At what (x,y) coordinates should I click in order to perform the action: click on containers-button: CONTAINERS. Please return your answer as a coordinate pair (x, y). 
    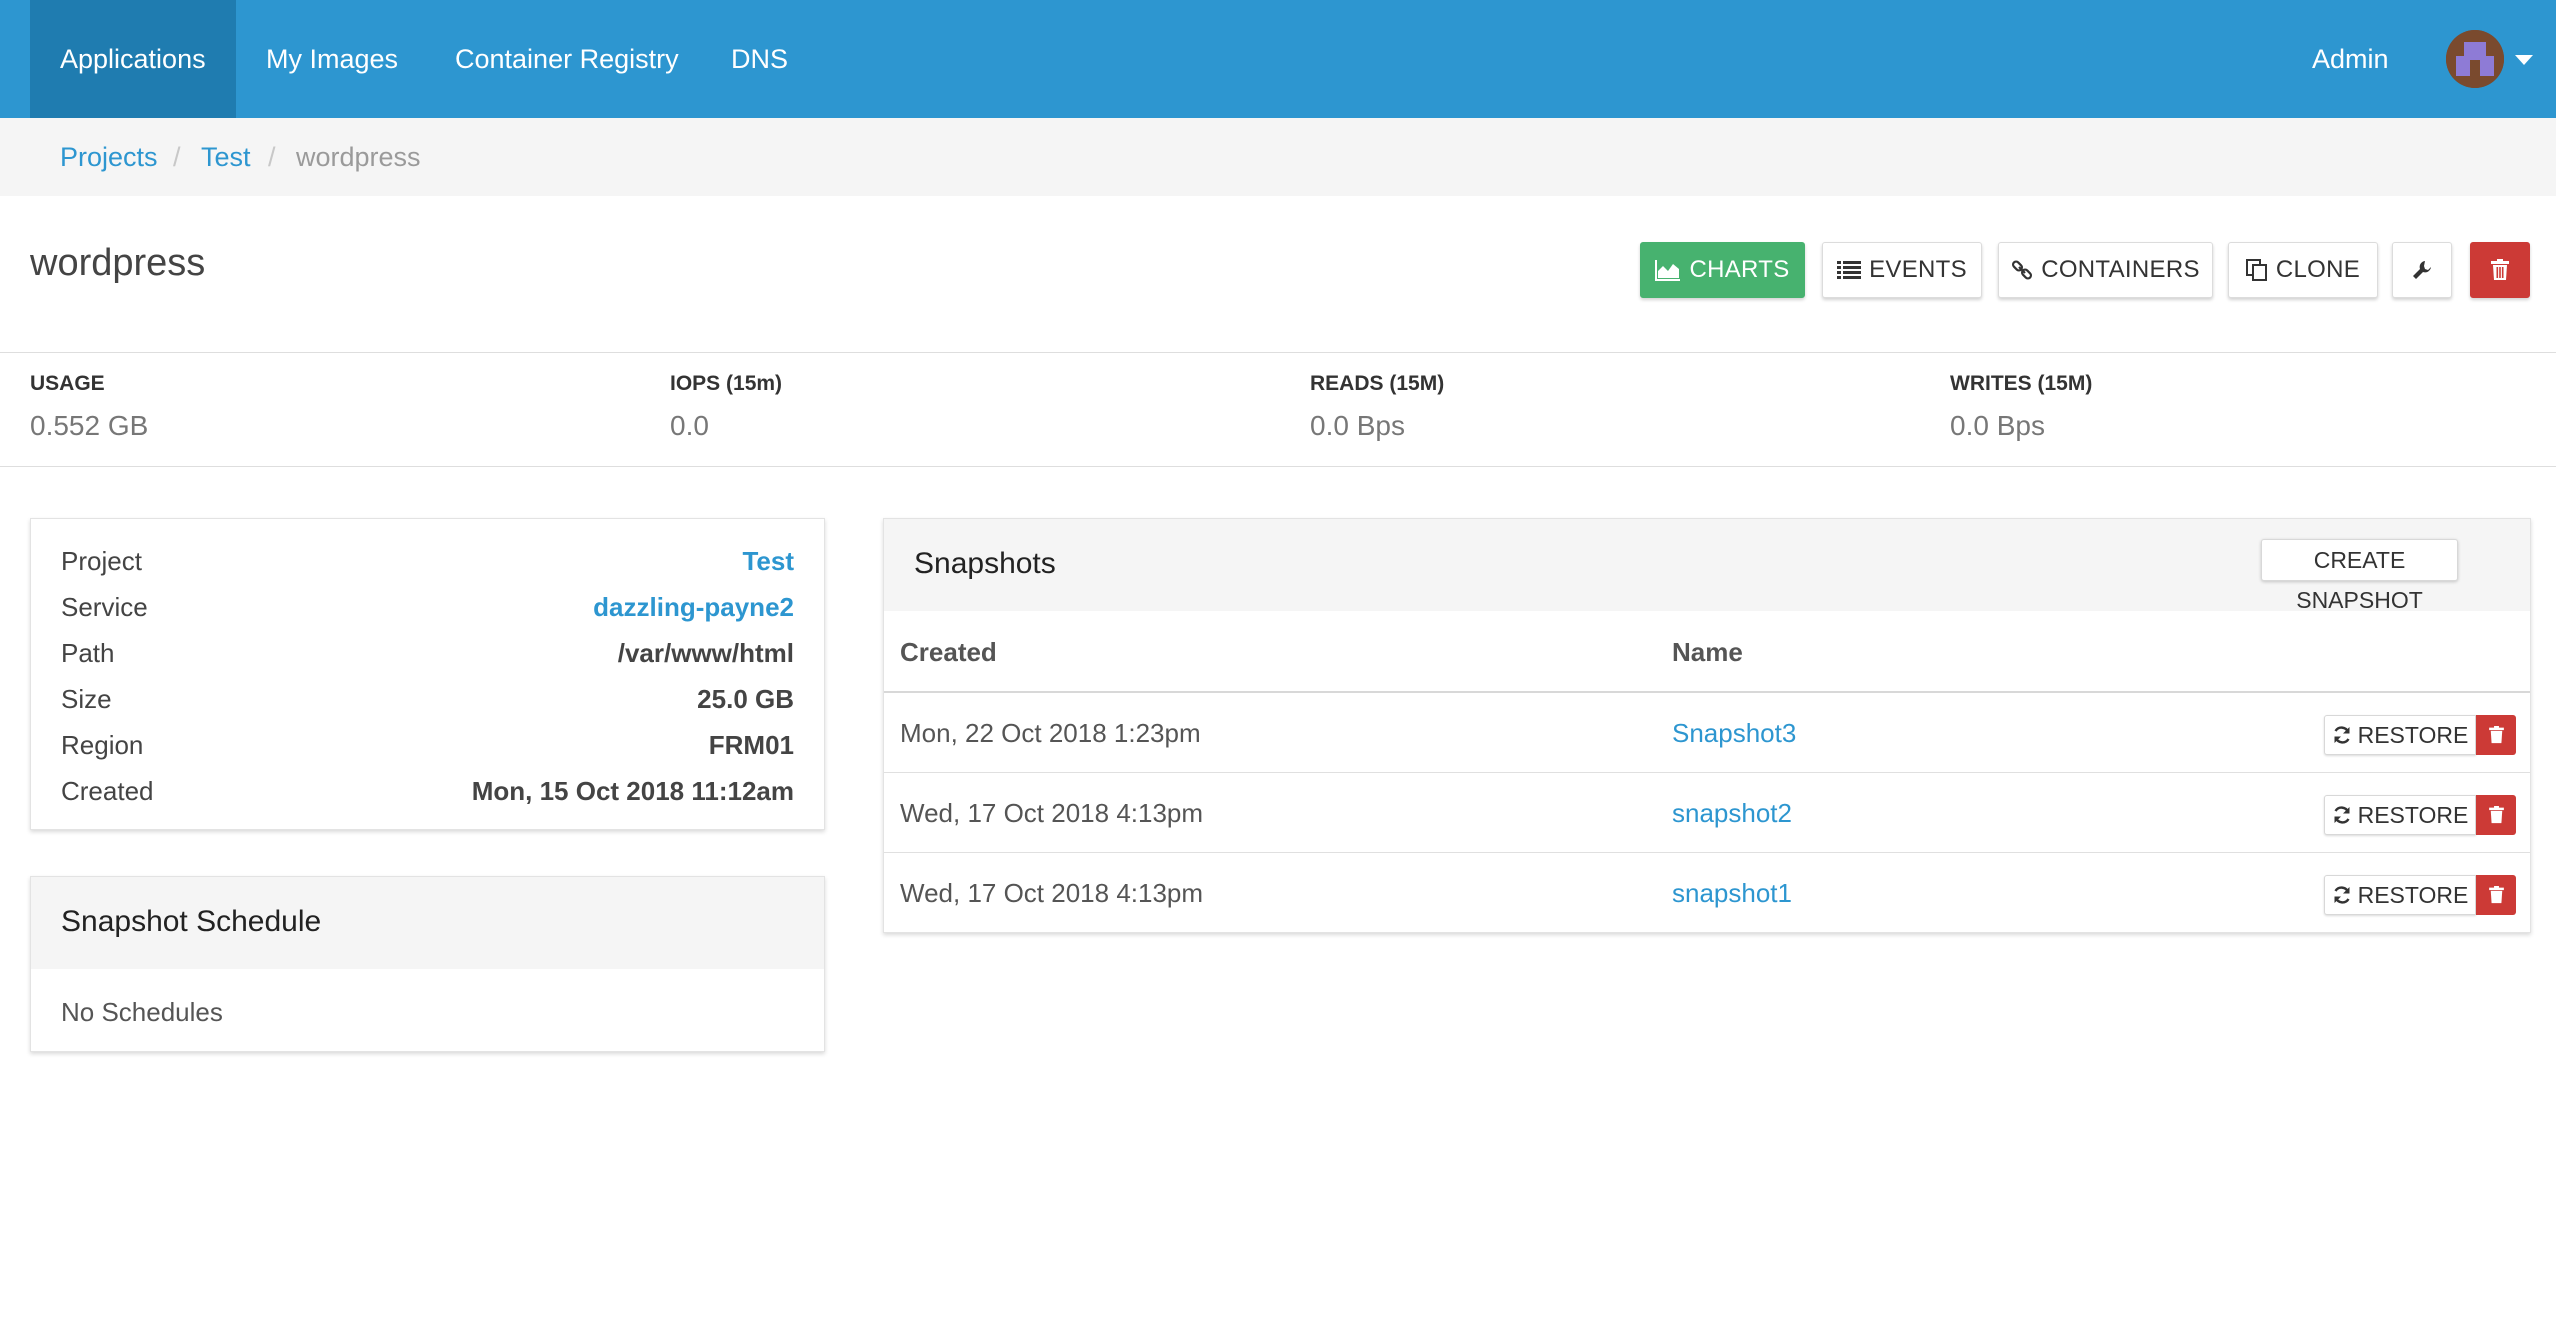
    Looking at the image, I should click on (2105, 270).